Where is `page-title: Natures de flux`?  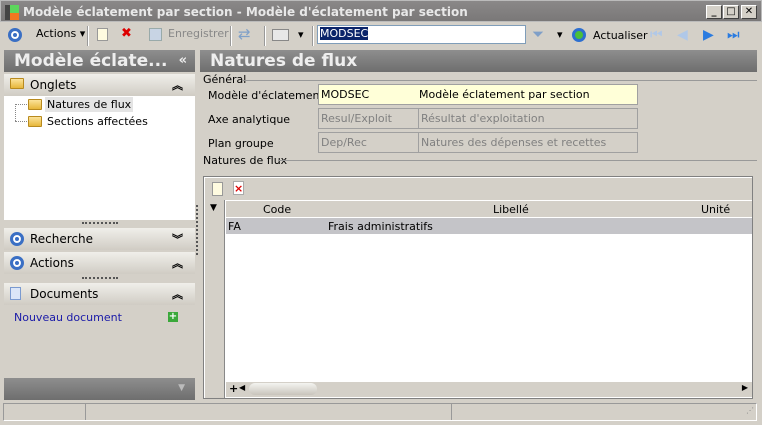 page-title: Natures de flux is located at coordinates (478, 61).